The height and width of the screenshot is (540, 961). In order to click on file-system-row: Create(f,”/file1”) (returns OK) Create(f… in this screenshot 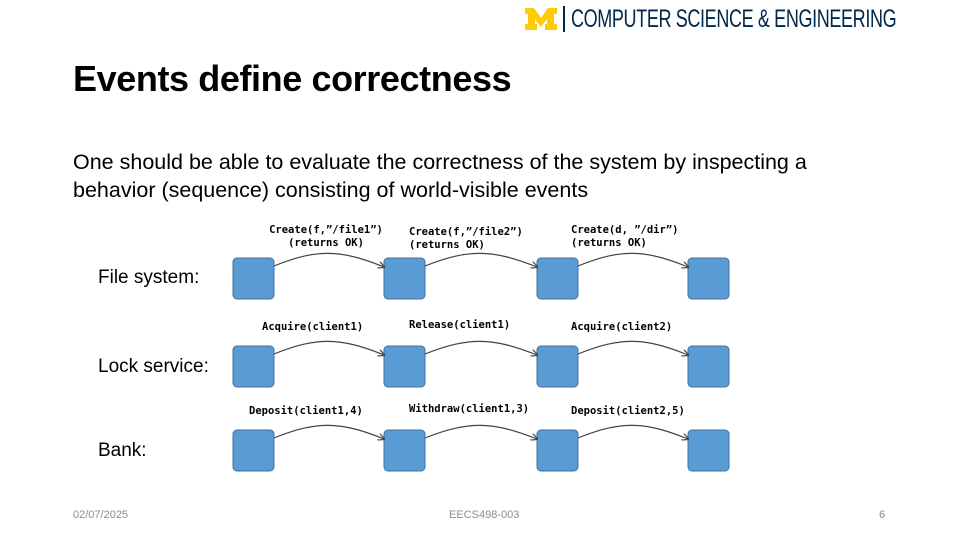, I will do `click(481, 262)`.